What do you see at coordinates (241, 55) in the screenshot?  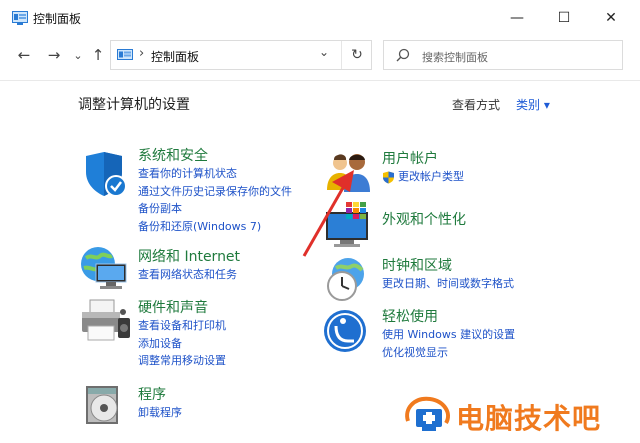 I see `address-bar: › 控制面板 ⌄ ↻` at bounding box center [241, 55].